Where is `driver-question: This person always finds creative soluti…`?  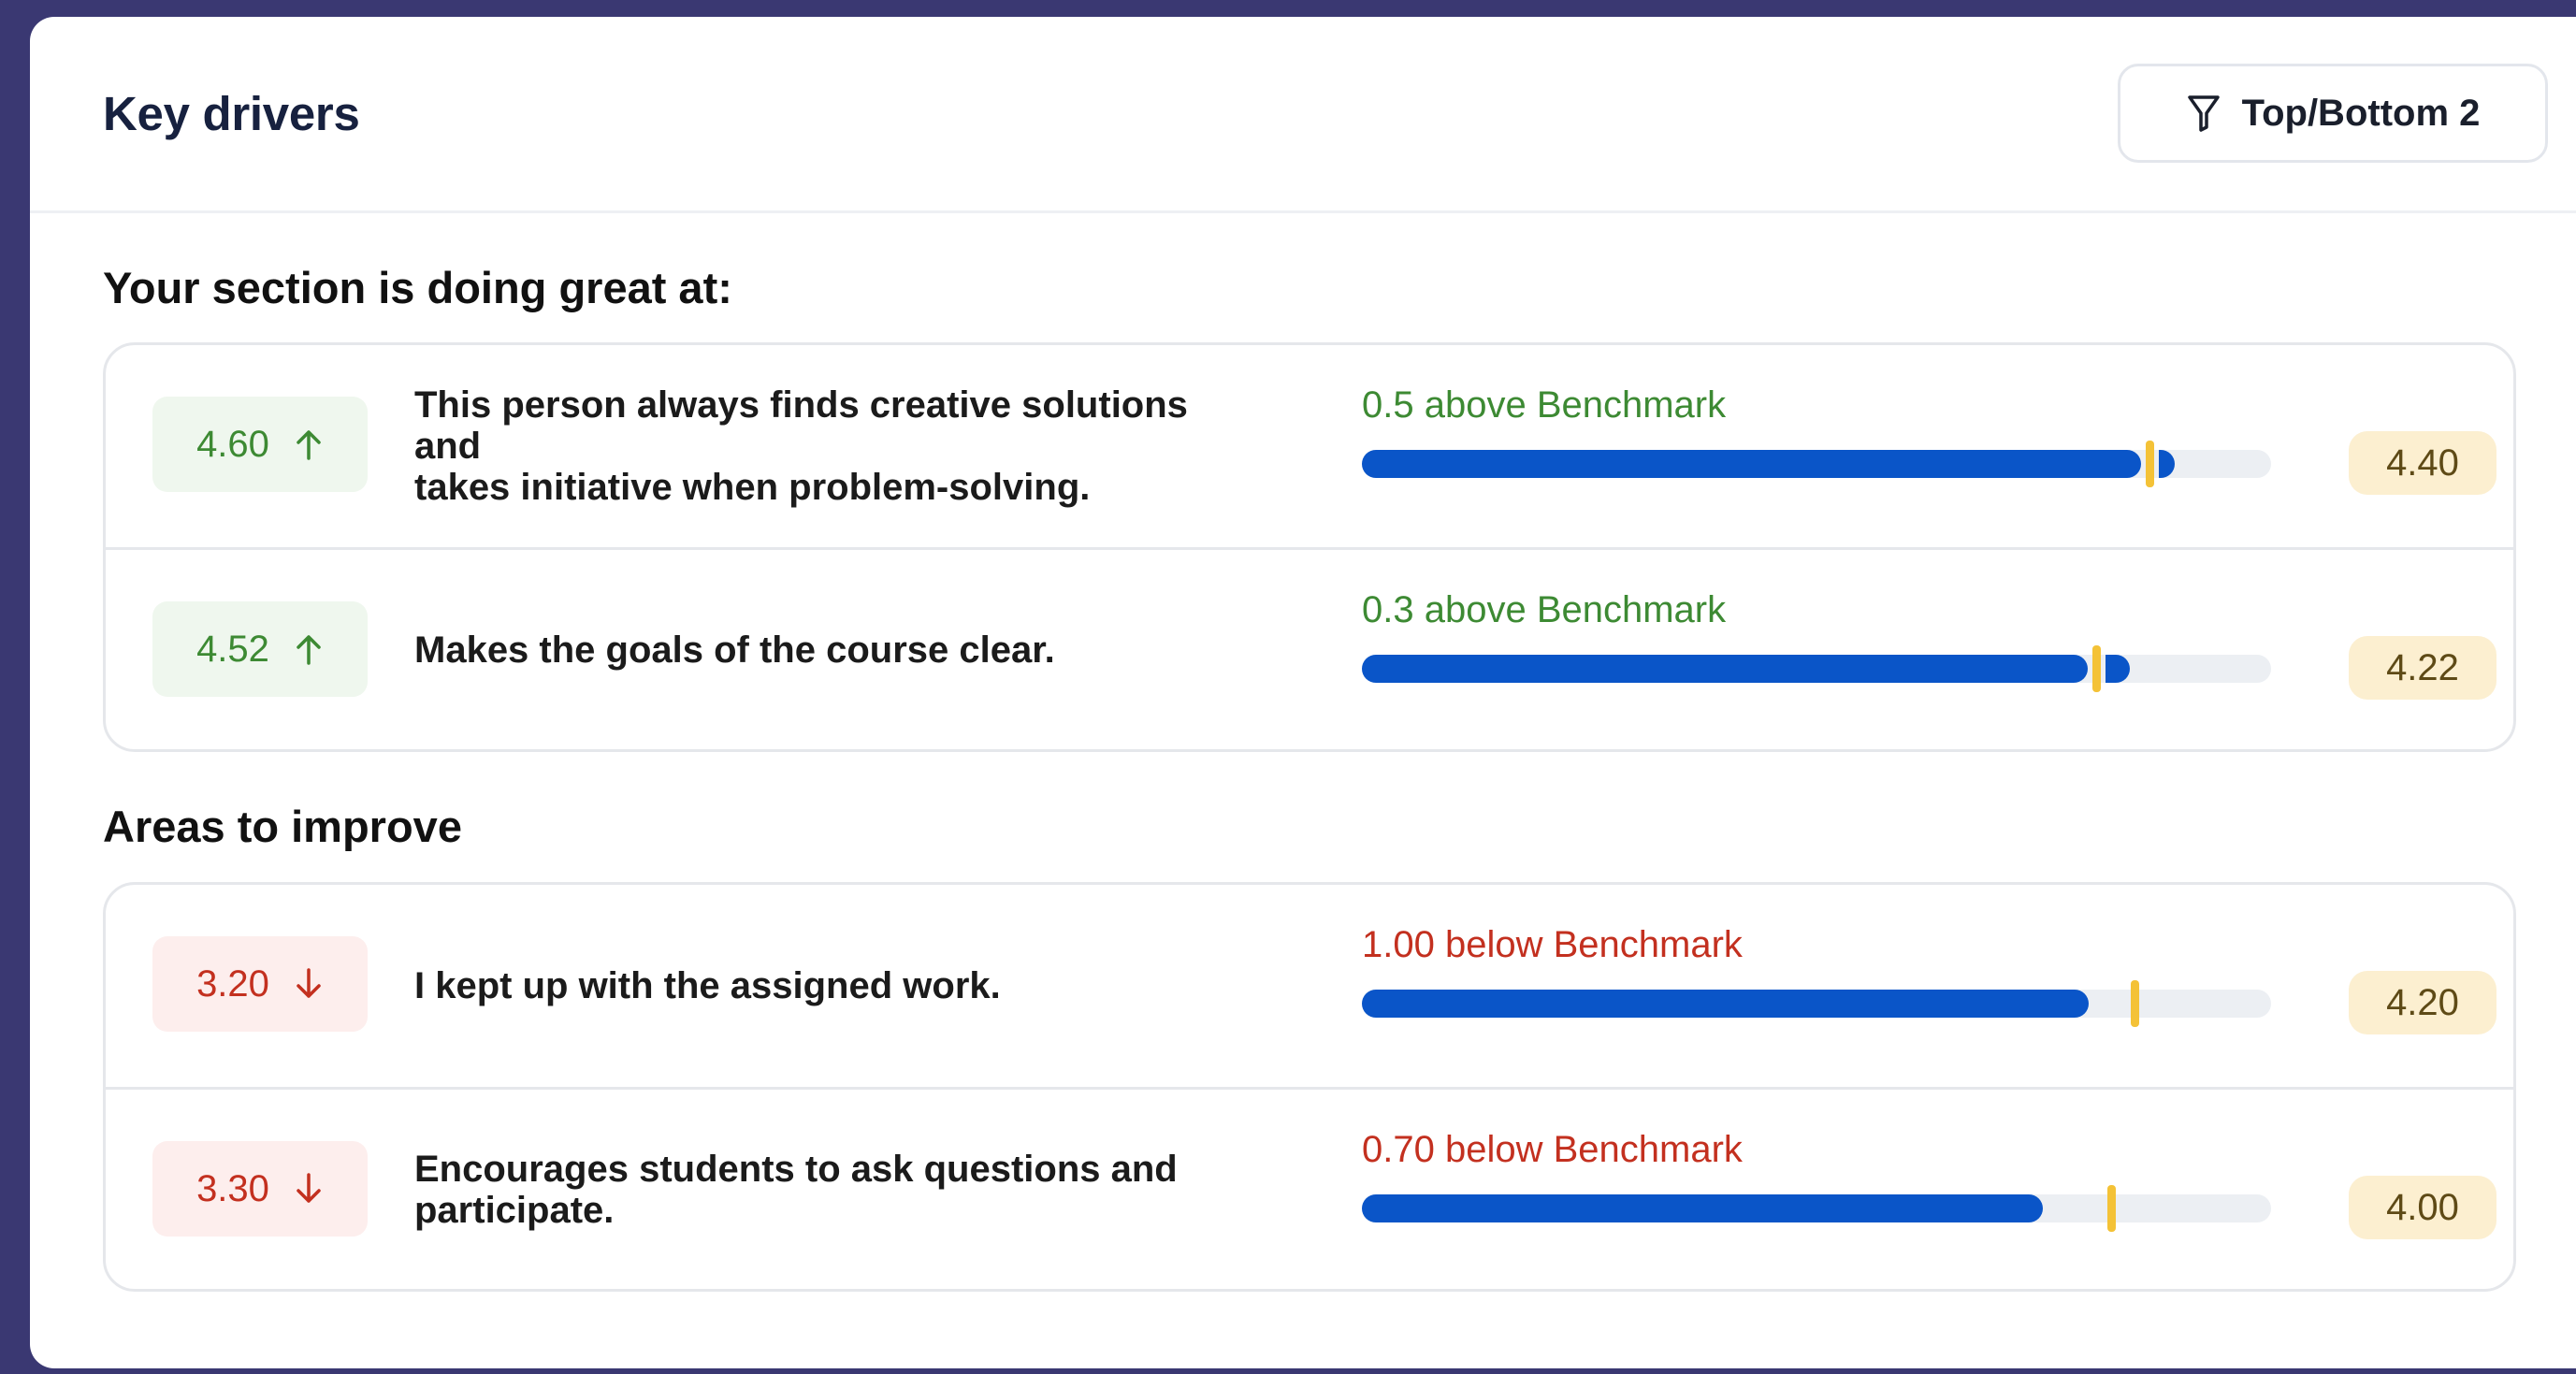 driver-question: This person always finds creative soluti… is located at coordinates (835, 446).